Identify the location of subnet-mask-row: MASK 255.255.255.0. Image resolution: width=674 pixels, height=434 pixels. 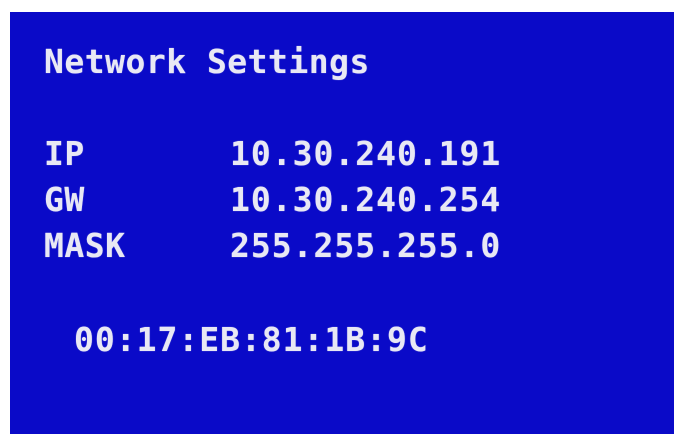
(272, 246).